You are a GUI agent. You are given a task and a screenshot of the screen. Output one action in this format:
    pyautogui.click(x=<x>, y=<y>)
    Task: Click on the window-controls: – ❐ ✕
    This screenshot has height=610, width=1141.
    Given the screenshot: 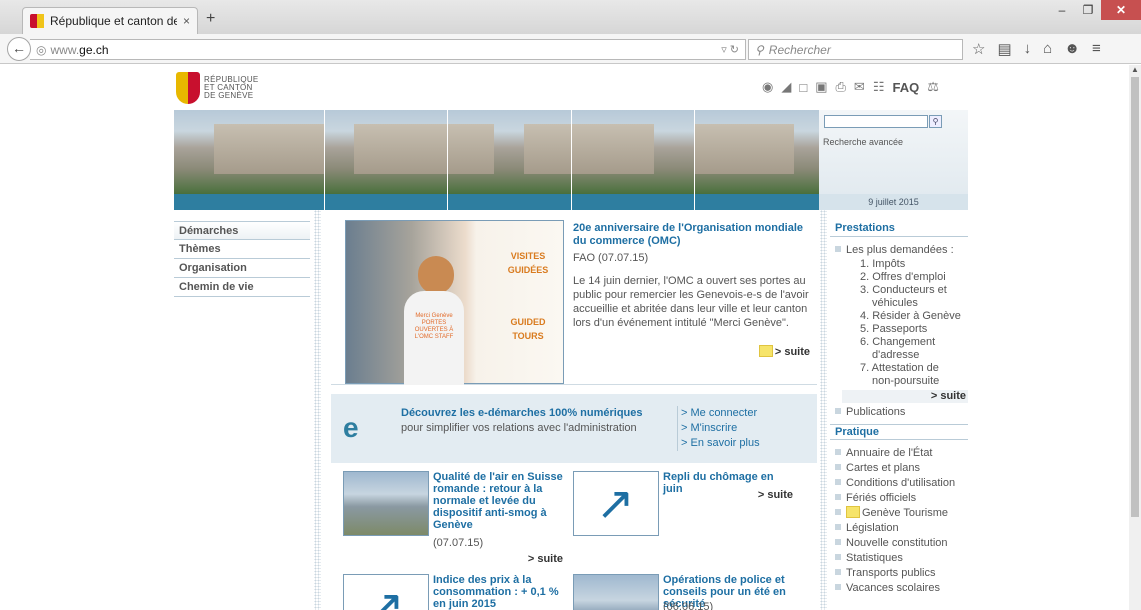 What is the action you would take?
    pyautogui.click(x=1095, y=11)
    